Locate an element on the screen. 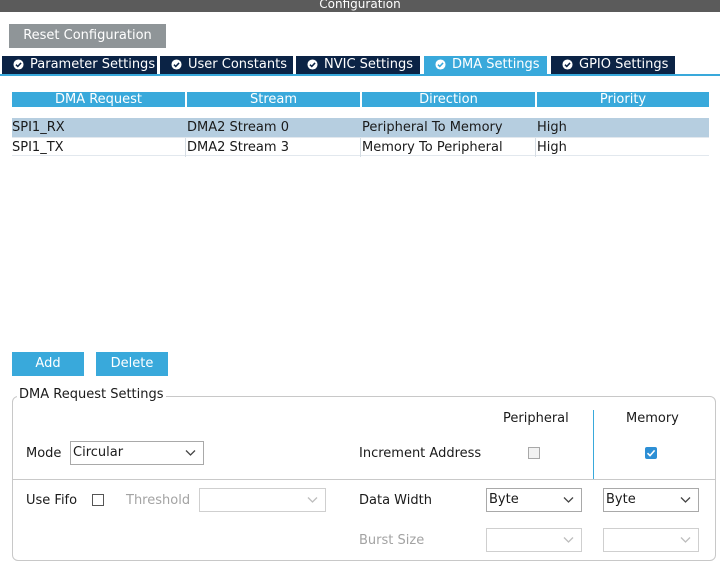 This screenshot has height=564, width=720. use-fifo-checkbox is located at coordinates (98, 500).